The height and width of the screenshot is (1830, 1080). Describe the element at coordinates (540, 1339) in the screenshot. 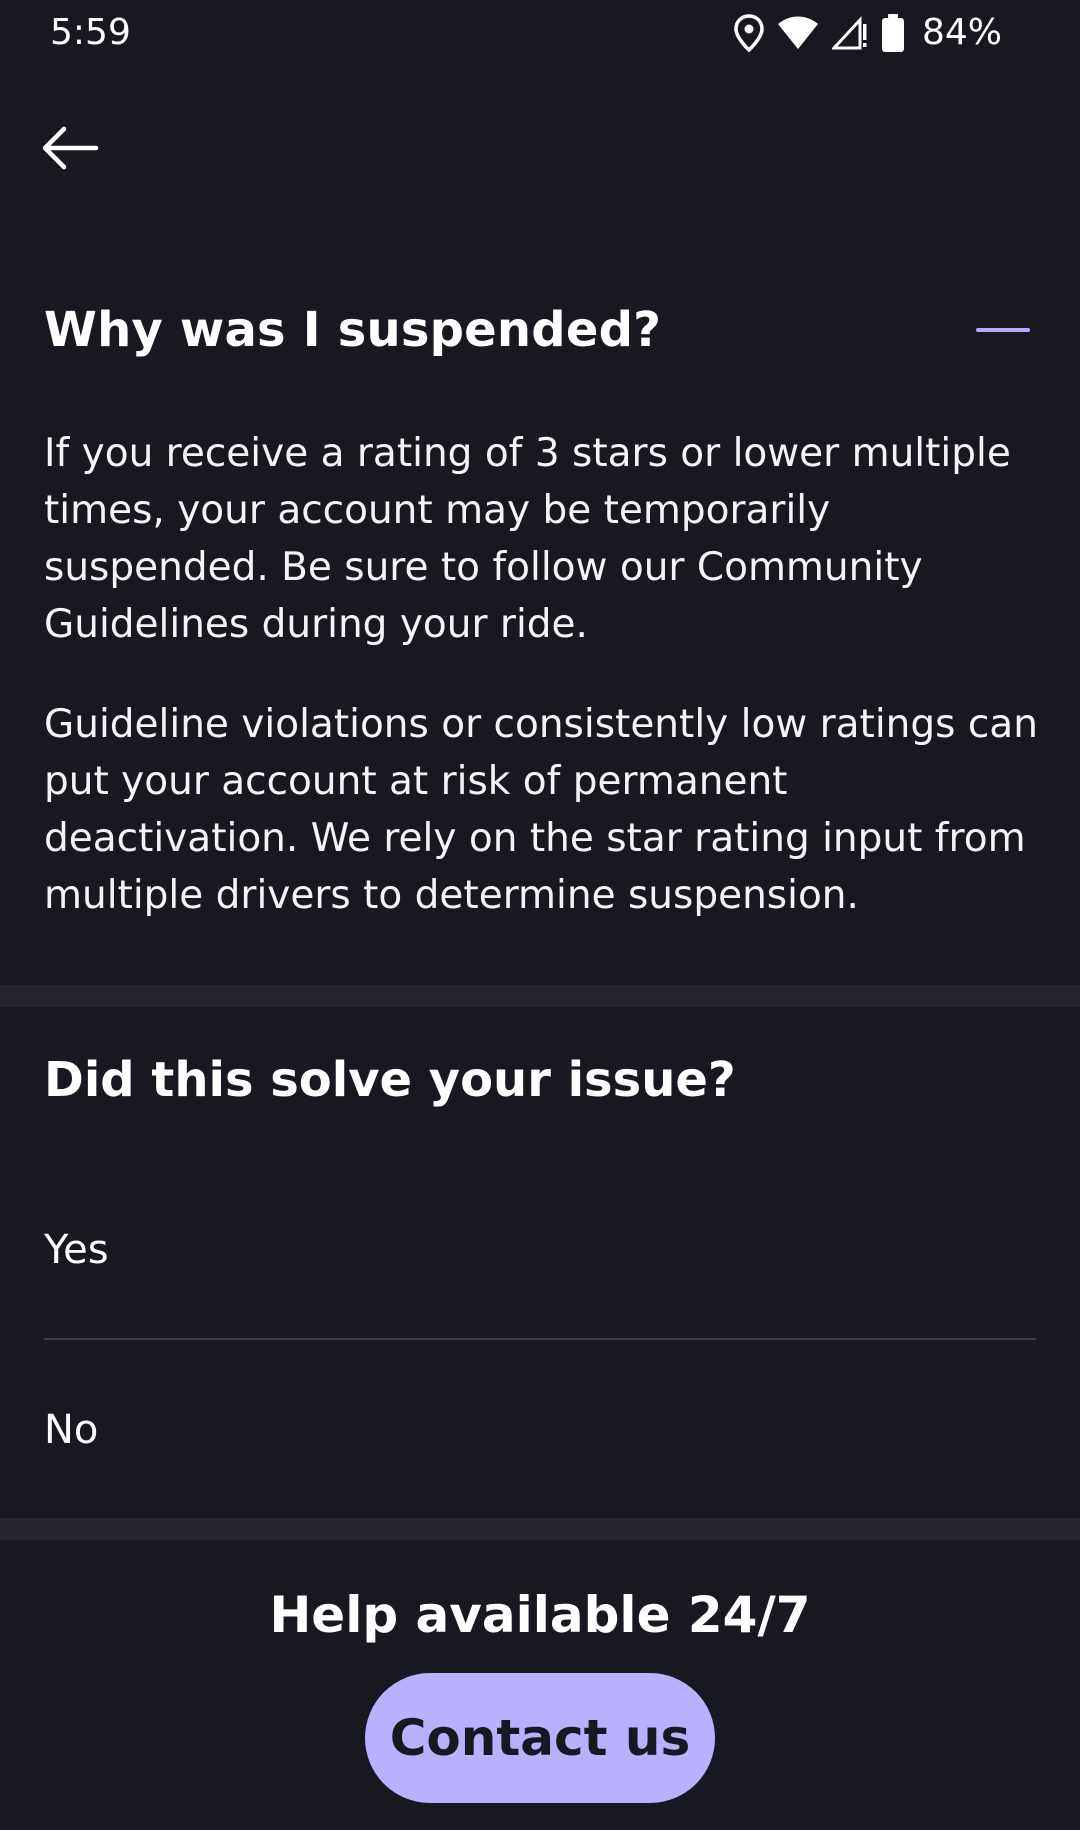

I see `option-divider` at that location.